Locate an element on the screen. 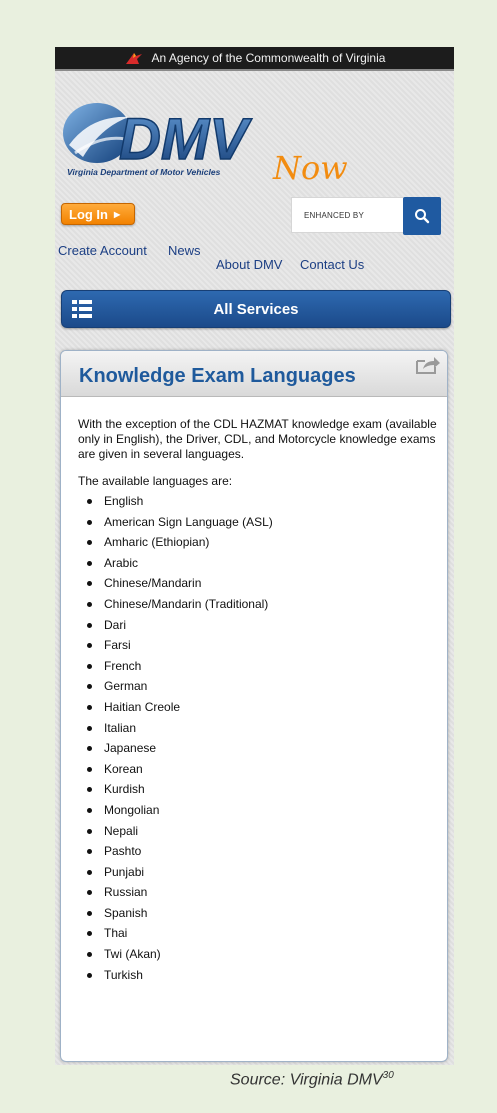 The width and height of the screenshot is (497, 1113). nav-create-account: Create Account is located at coordinates (102, 250).